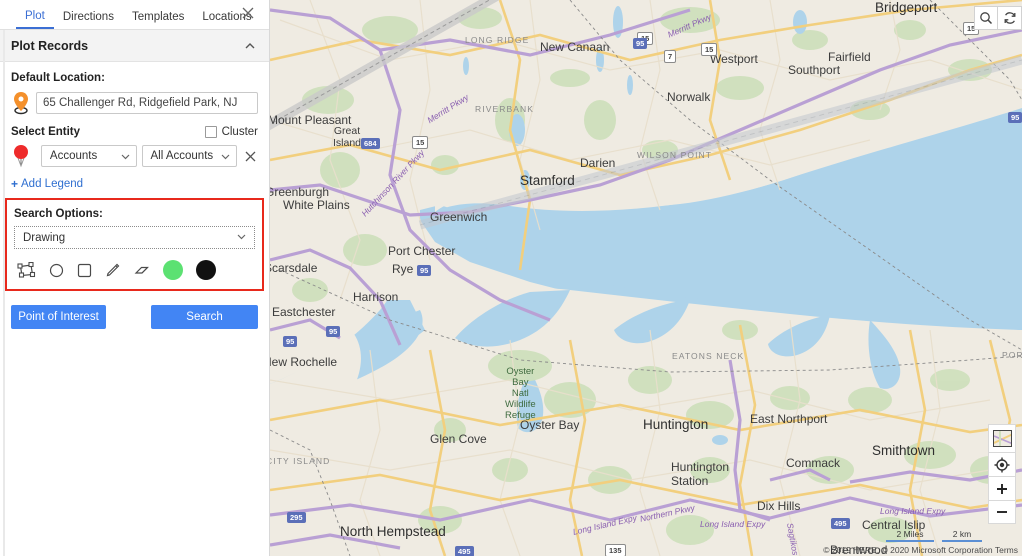 This screenshot has width=1022, height=556. I want to click on map-controls, so click(1002, 474).